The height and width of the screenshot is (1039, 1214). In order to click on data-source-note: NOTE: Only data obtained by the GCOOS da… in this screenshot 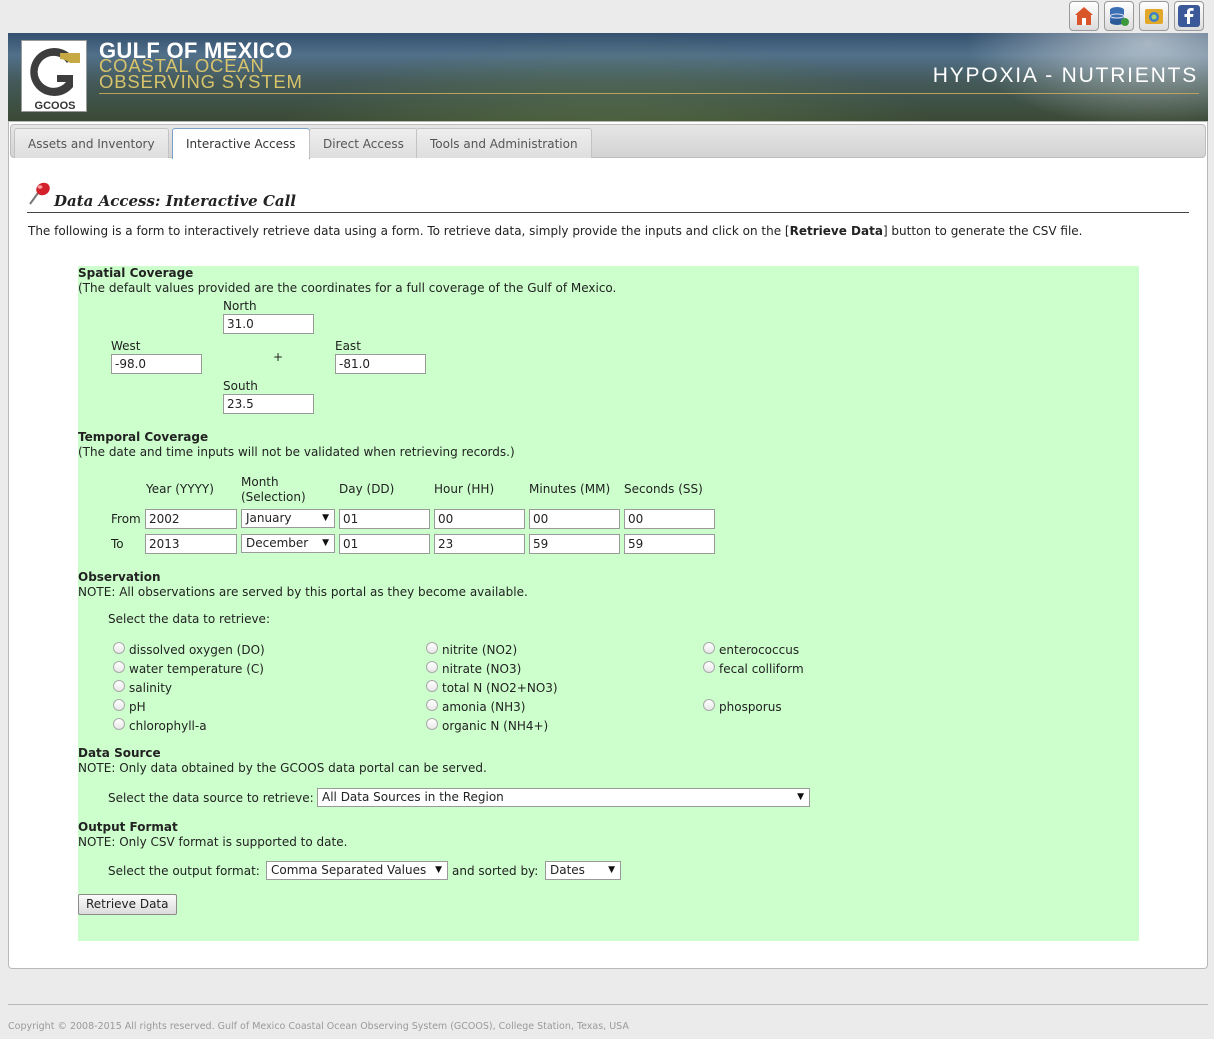, I will do `click(282, 768)`.